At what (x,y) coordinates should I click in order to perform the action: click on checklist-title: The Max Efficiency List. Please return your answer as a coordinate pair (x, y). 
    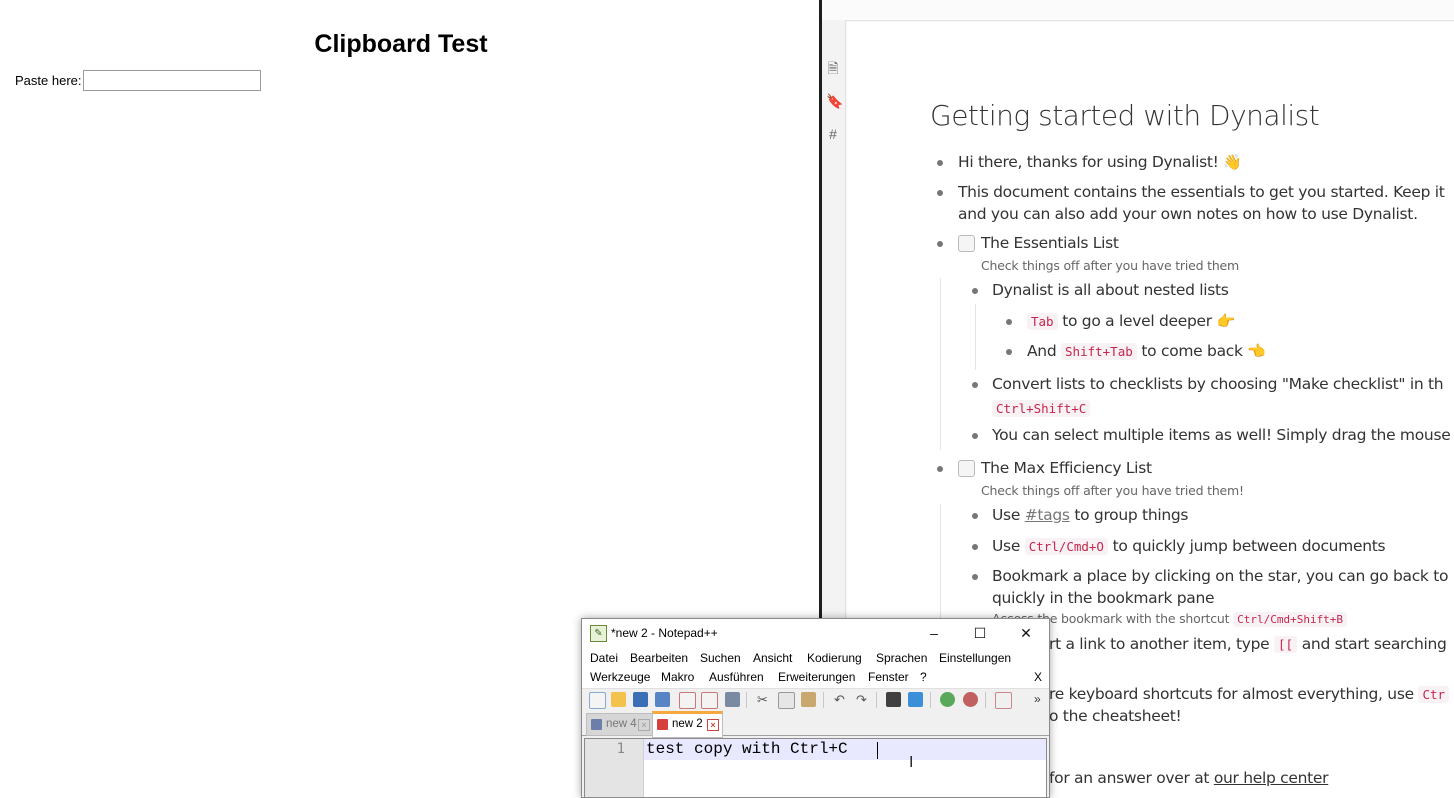
    Looking at the image, I should click on (1066, 468).